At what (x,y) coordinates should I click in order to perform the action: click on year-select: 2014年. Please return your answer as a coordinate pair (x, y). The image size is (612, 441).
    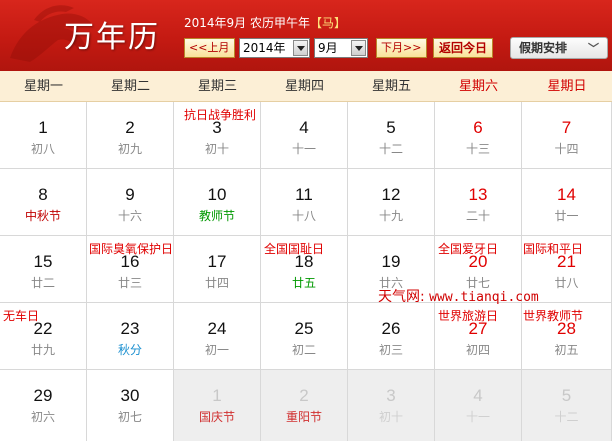
    Looking at the image, I should click on (274, 48).